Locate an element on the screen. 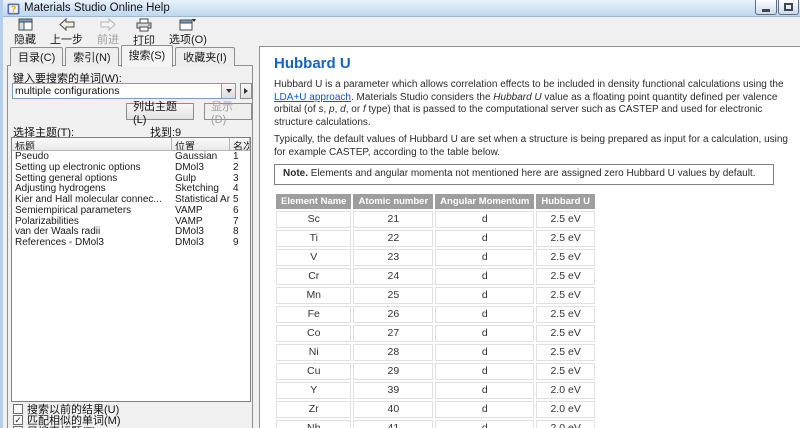 The image size is (800, 428). table-cell: Nb is located at coordinates (314, 423).